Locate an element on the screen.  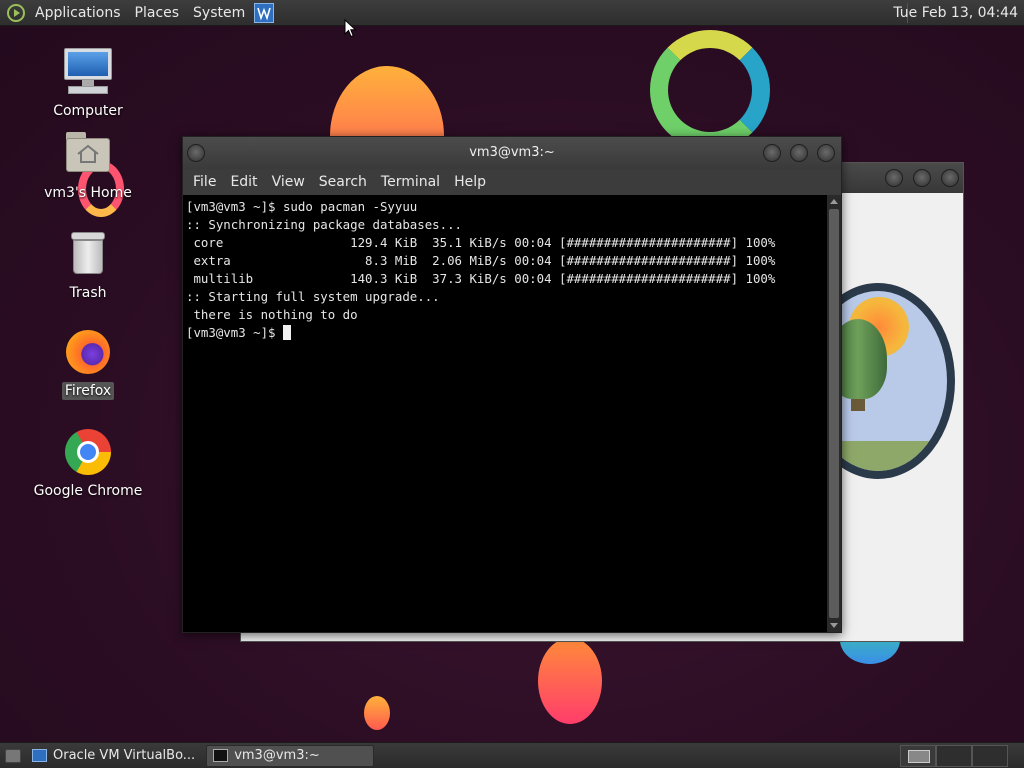
scroll-thumb is located at coordinates (834, 413).